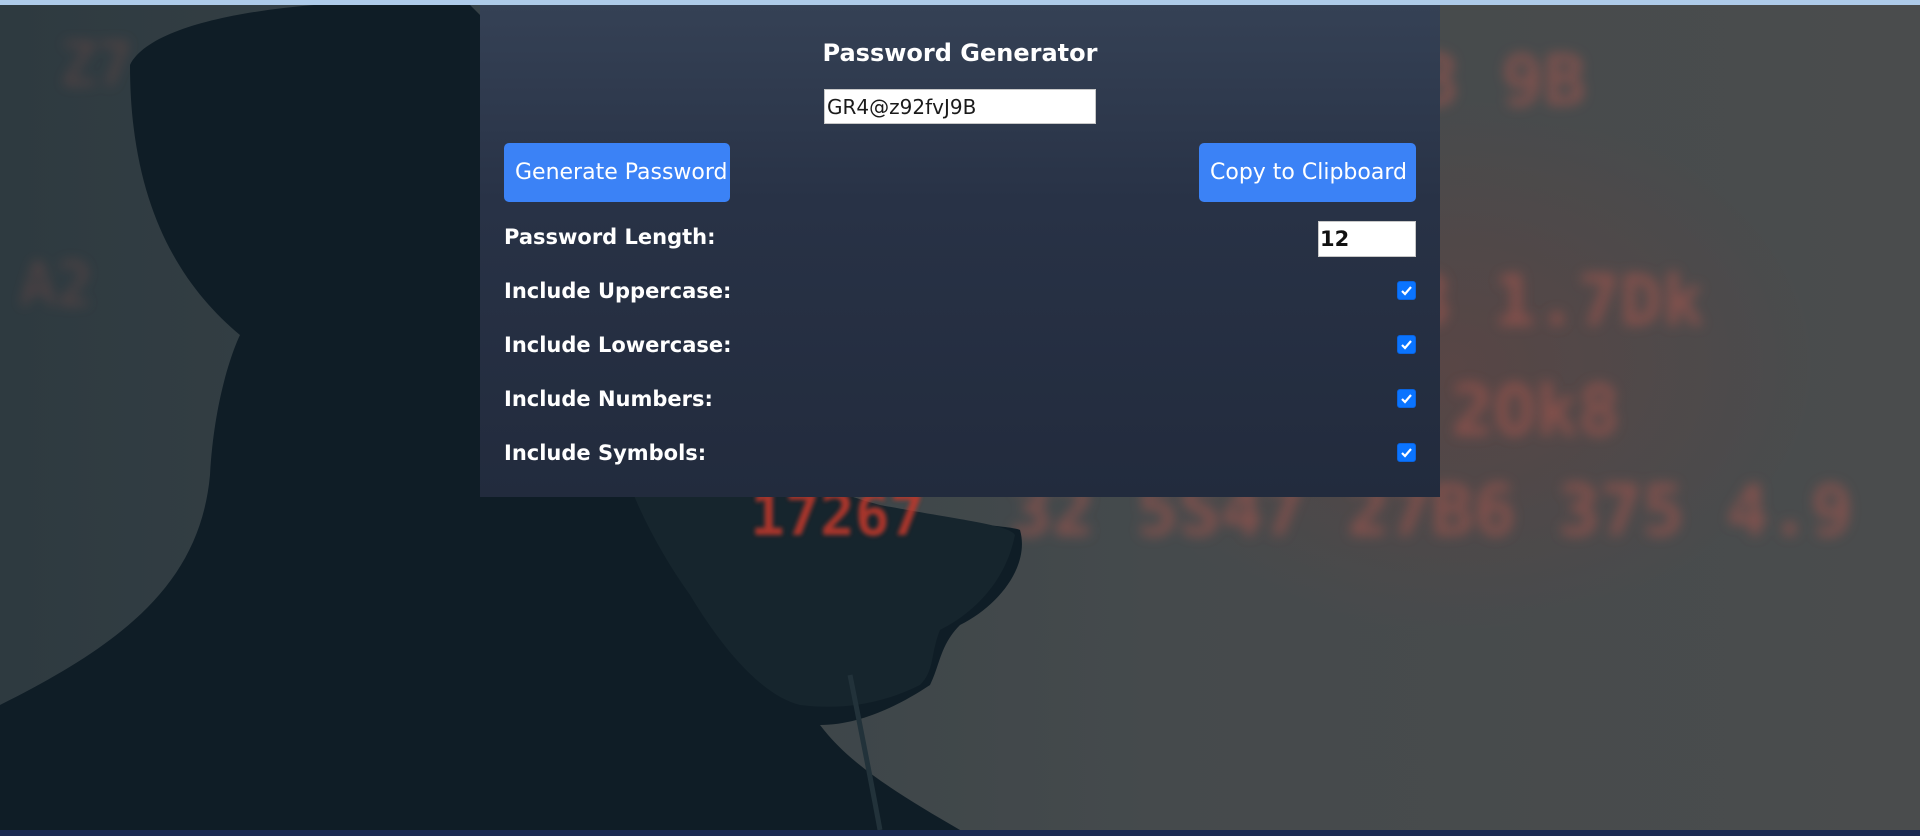 The height and width of the screenshot is (836, 1920). I want to click on numbers-checkbox, so click(1406, 398).